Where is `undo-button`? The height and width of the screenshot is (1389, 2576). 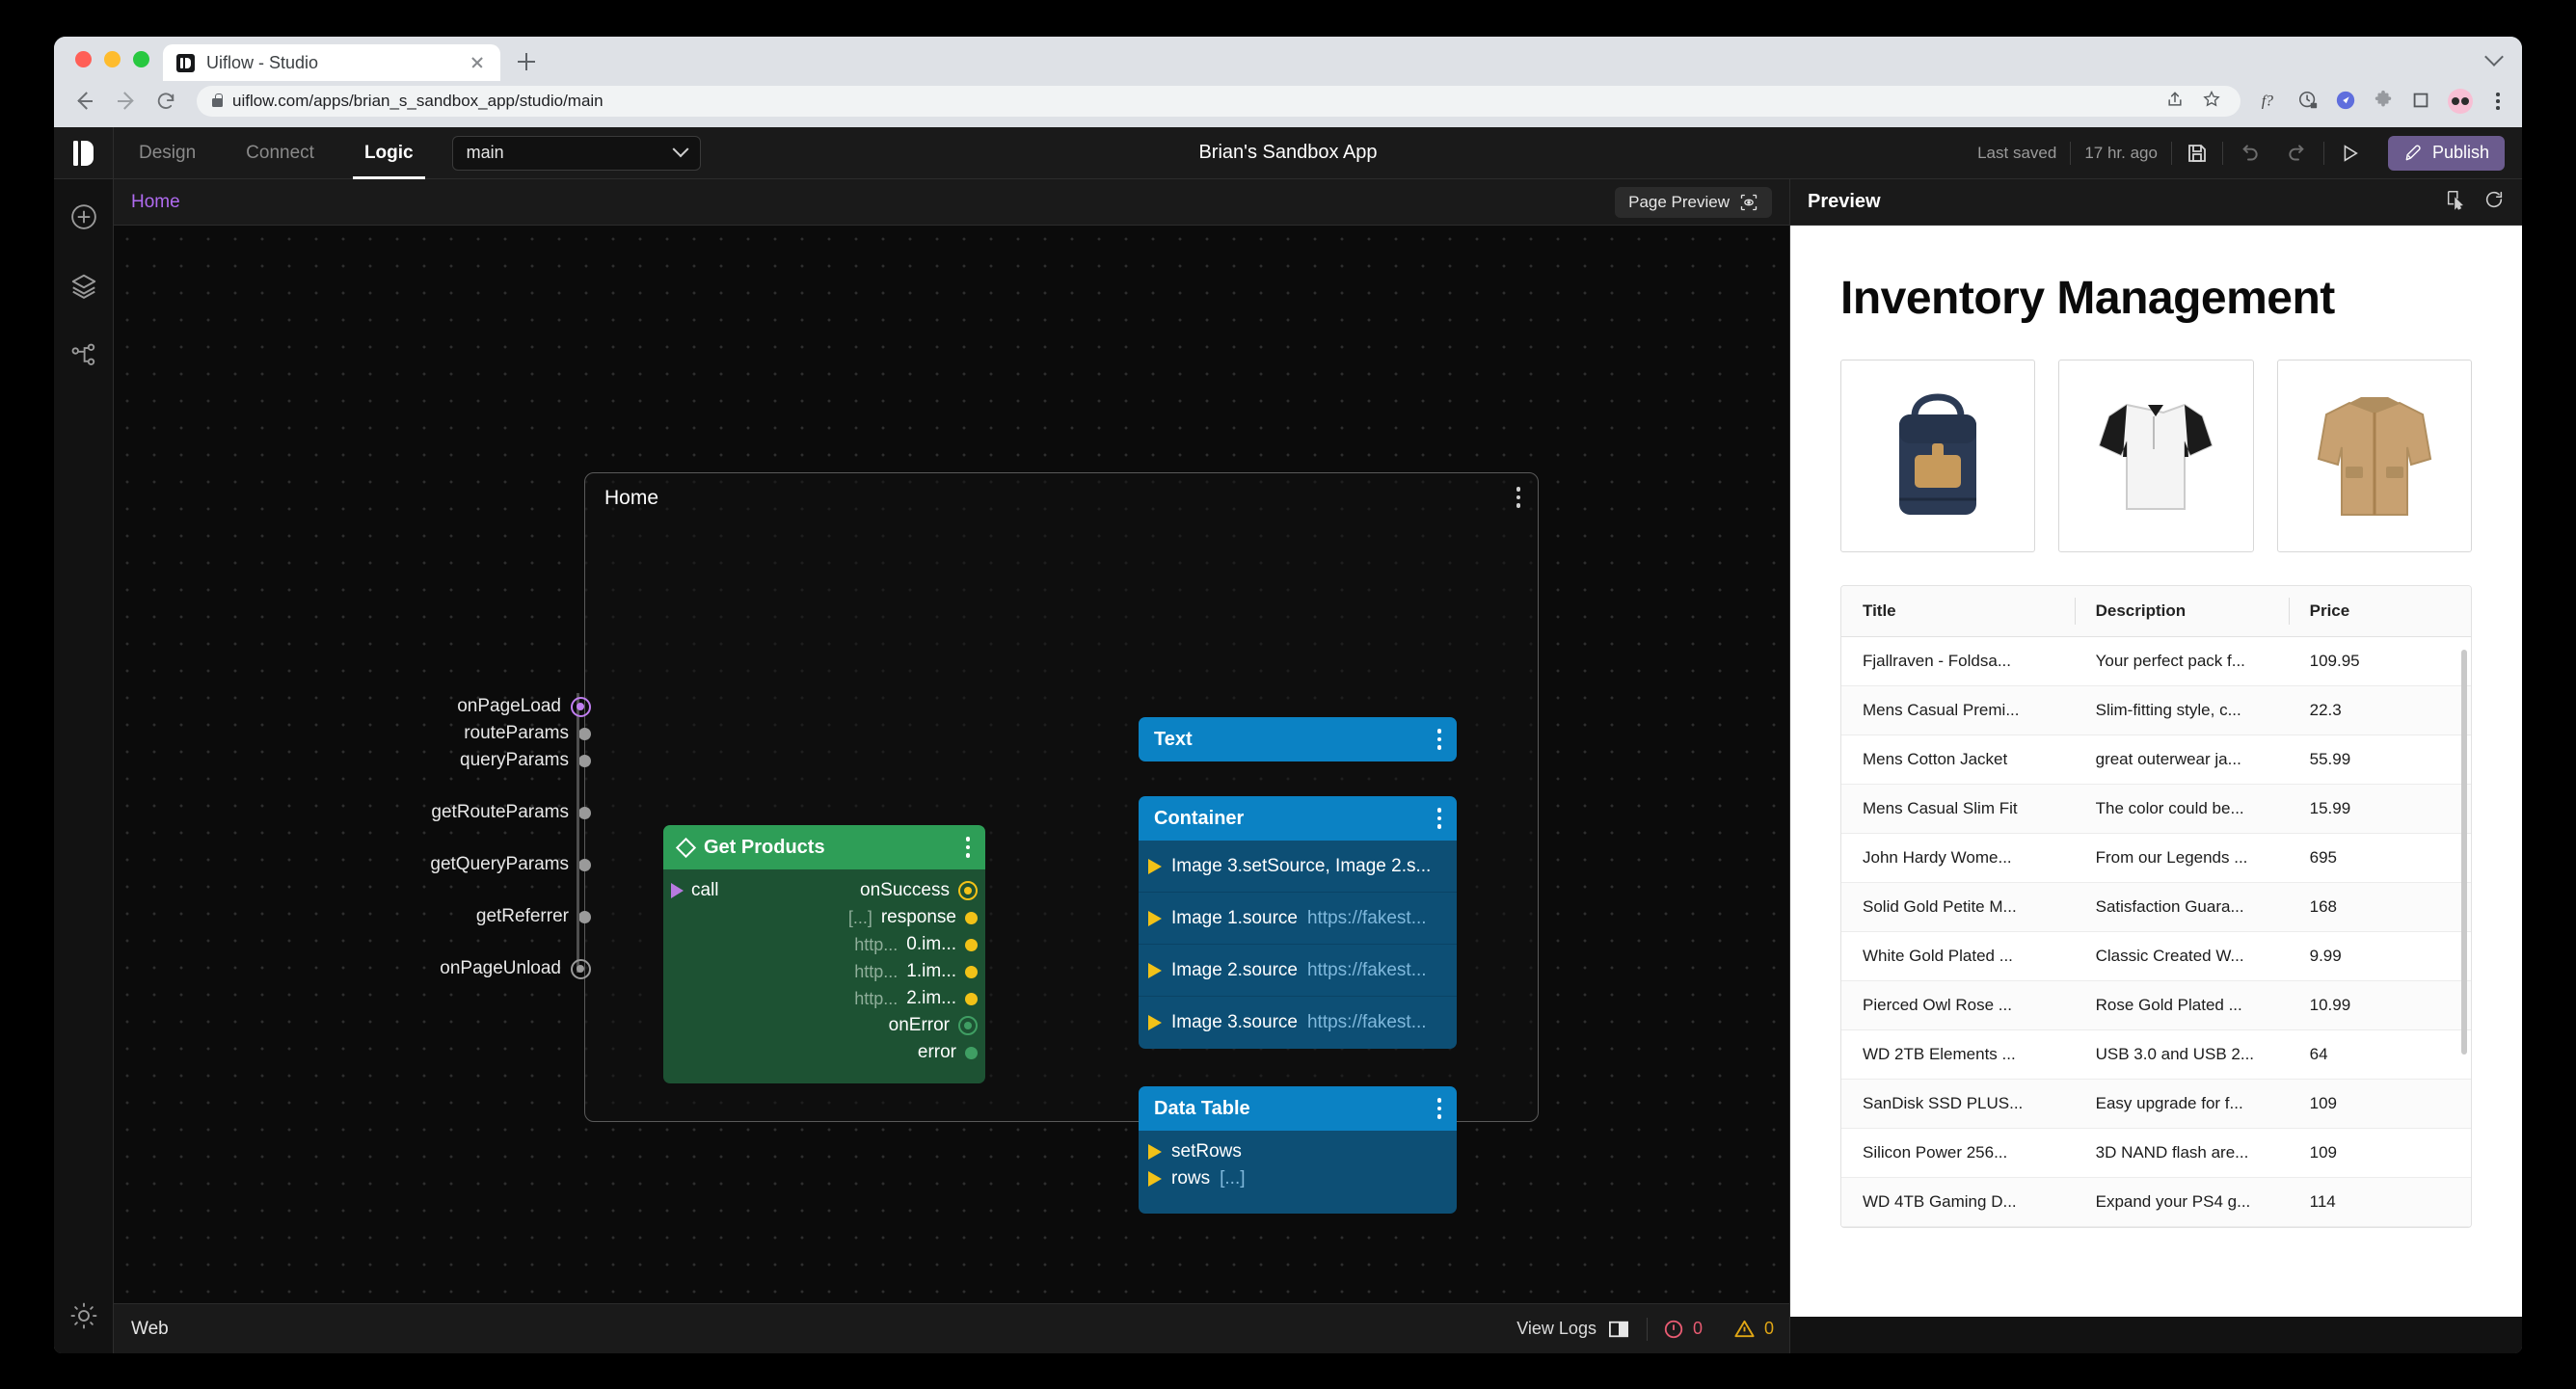
undo-button is located at coordinates (2248, 153).